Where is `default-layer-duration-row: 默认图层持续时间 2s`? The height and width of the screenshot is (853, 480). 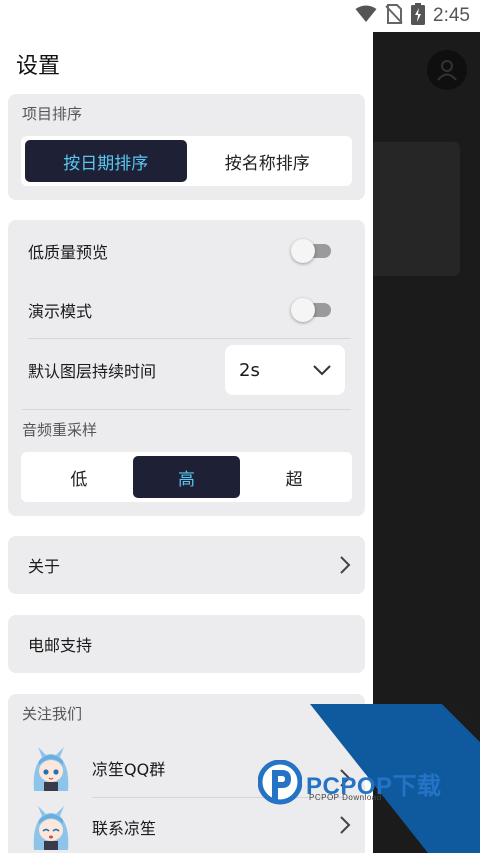 default-layer-duration-row: 默认图层持续时间 2s is located at coordinates (186, 370).